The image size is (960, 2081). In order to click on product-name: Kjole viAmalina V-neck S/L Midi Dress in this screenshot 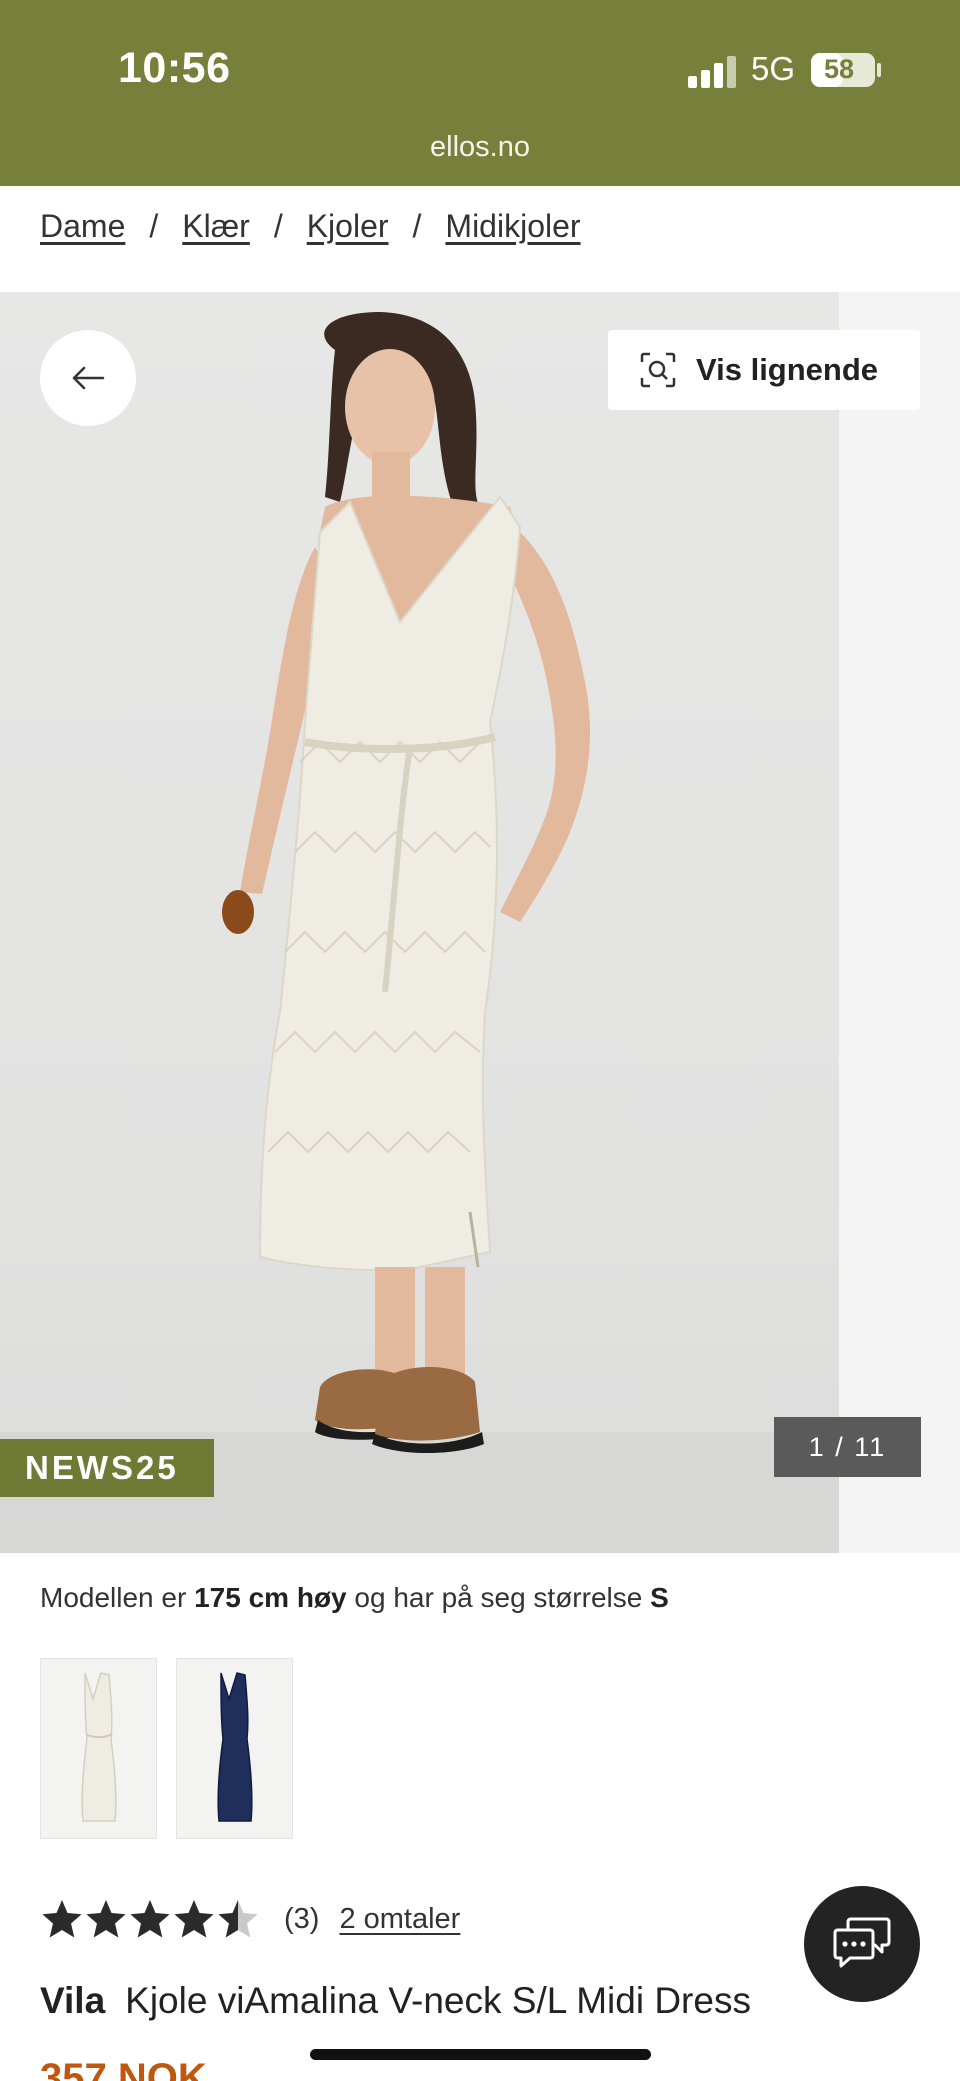, I will do `click(438, 2000)`.